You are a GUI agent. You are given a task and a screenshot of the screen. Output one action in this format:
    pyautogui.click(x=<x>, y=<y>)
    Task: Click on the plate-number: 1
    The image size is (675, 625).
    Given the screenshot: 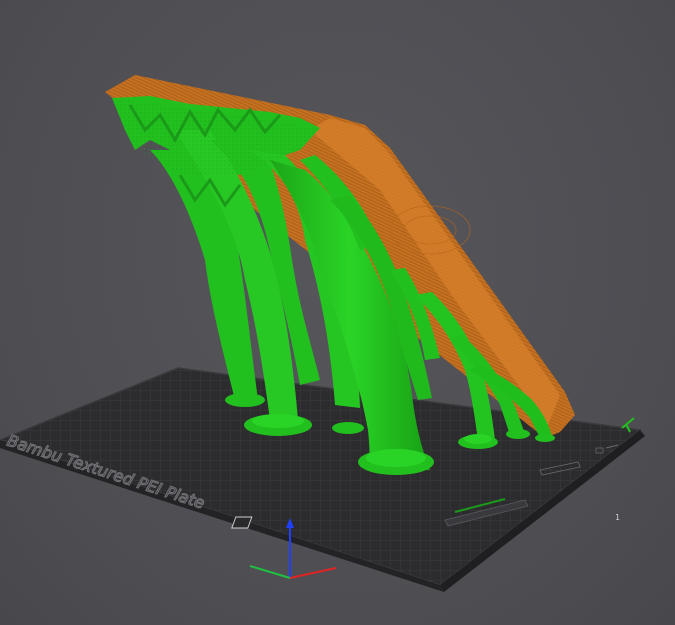 What is the action you would take?
    pyautogui.click(x=617, y=517)
    